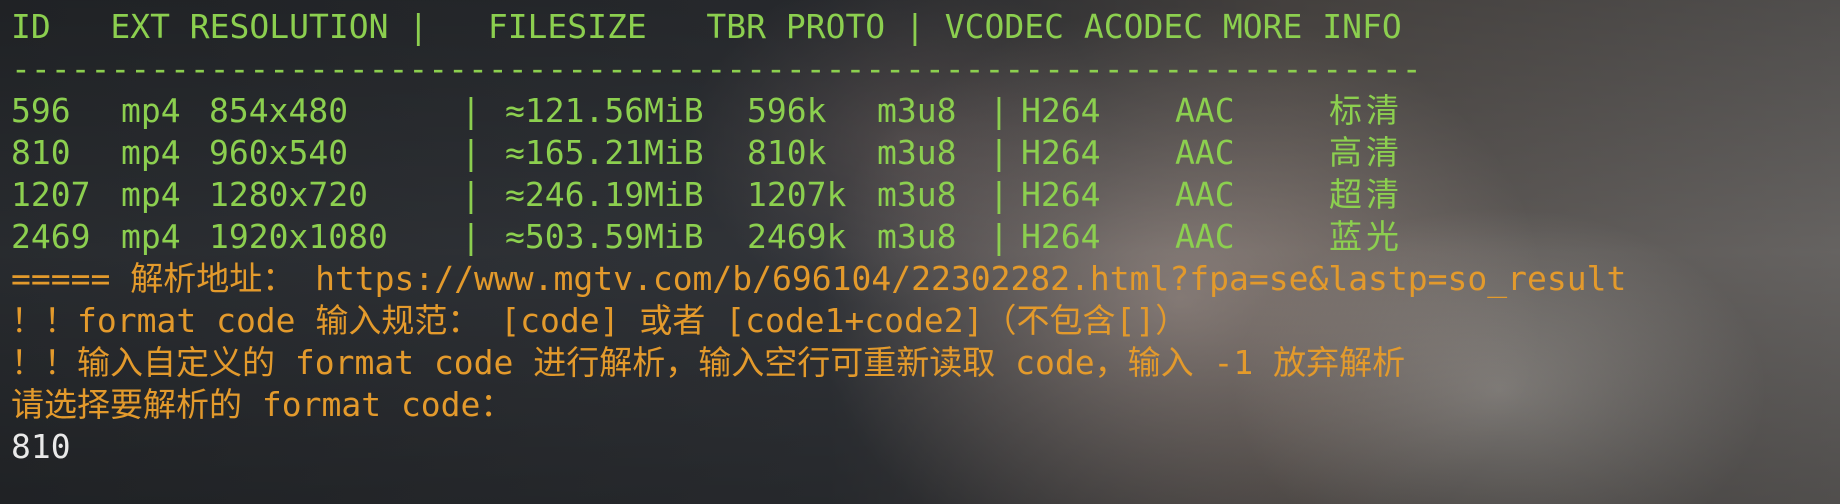 The height and width of the screenshot is (504, 1840). What do you see at coordinates (298, 236) in the screenshot?
I see `format-resolution: 1920x1080` at bounding box center [298, 236].